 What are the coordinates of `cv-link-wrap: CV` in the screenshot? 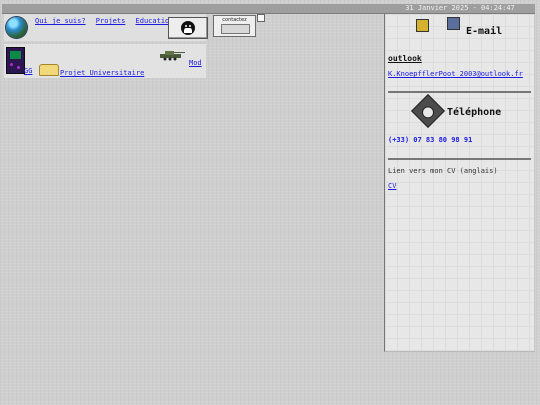 It's located at (392, 186).